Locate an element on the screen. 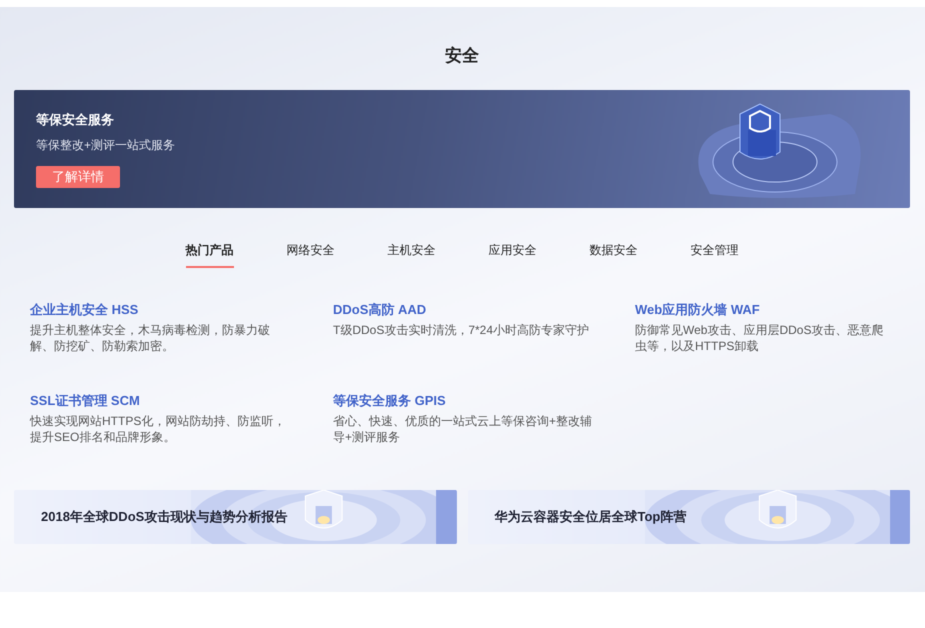  product-description: 防御常见Web攻击、应用层DDoS攻击、恶意爬虫等，以及HTTPS卸载 is located at coordinates (759, 338).